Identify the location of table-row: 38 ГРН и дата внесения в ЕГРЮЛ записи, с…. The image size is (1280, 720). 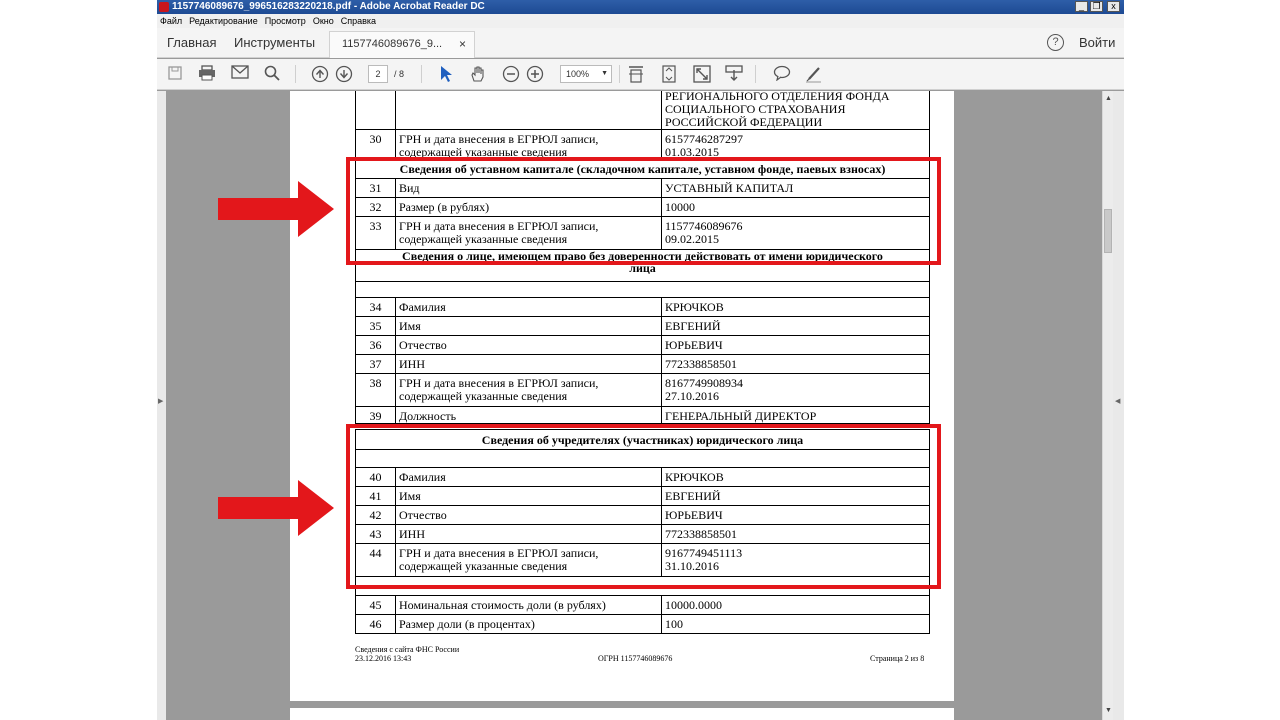
(642, 390).